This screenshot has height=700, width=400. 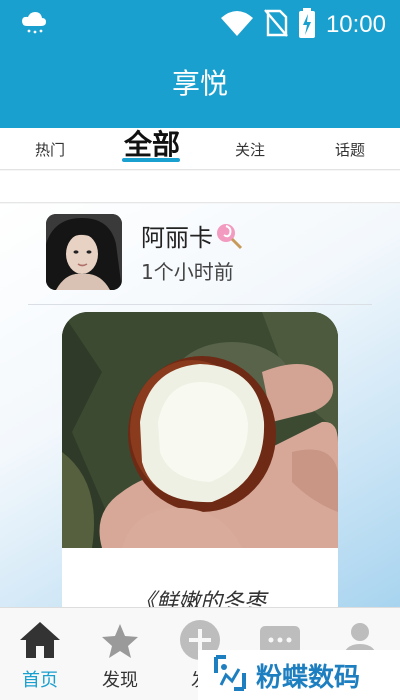 What do you see at coordinates (230, 675) in the screenshot?
I see `watermark-logo-icon` at bounding box center [230, 675].